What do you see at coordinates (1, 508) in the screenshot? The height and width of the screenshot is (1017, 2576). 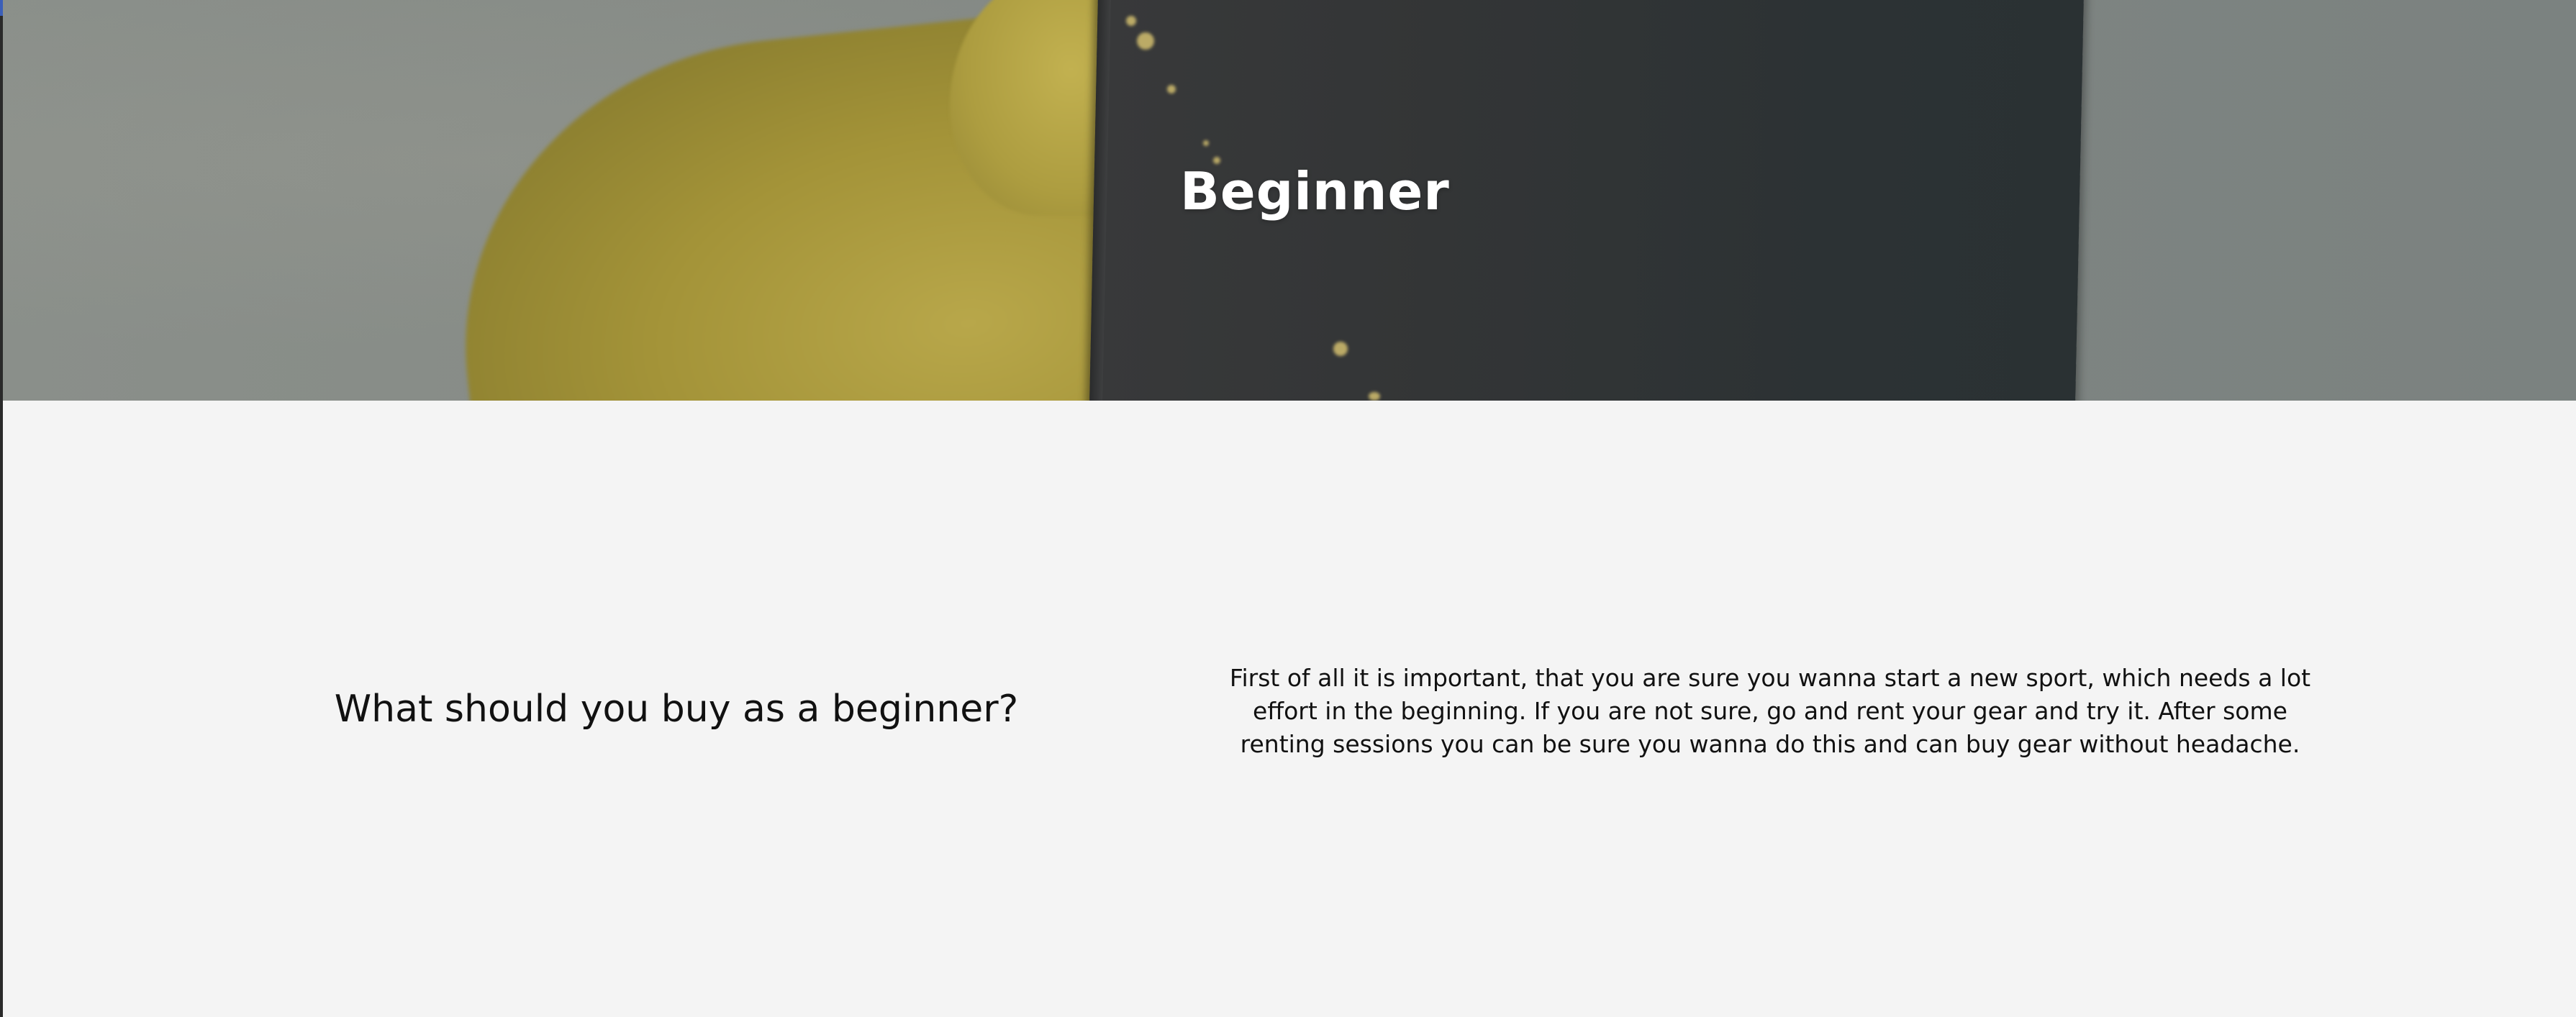 I see `window-edge` at bounding box center [1, 508].